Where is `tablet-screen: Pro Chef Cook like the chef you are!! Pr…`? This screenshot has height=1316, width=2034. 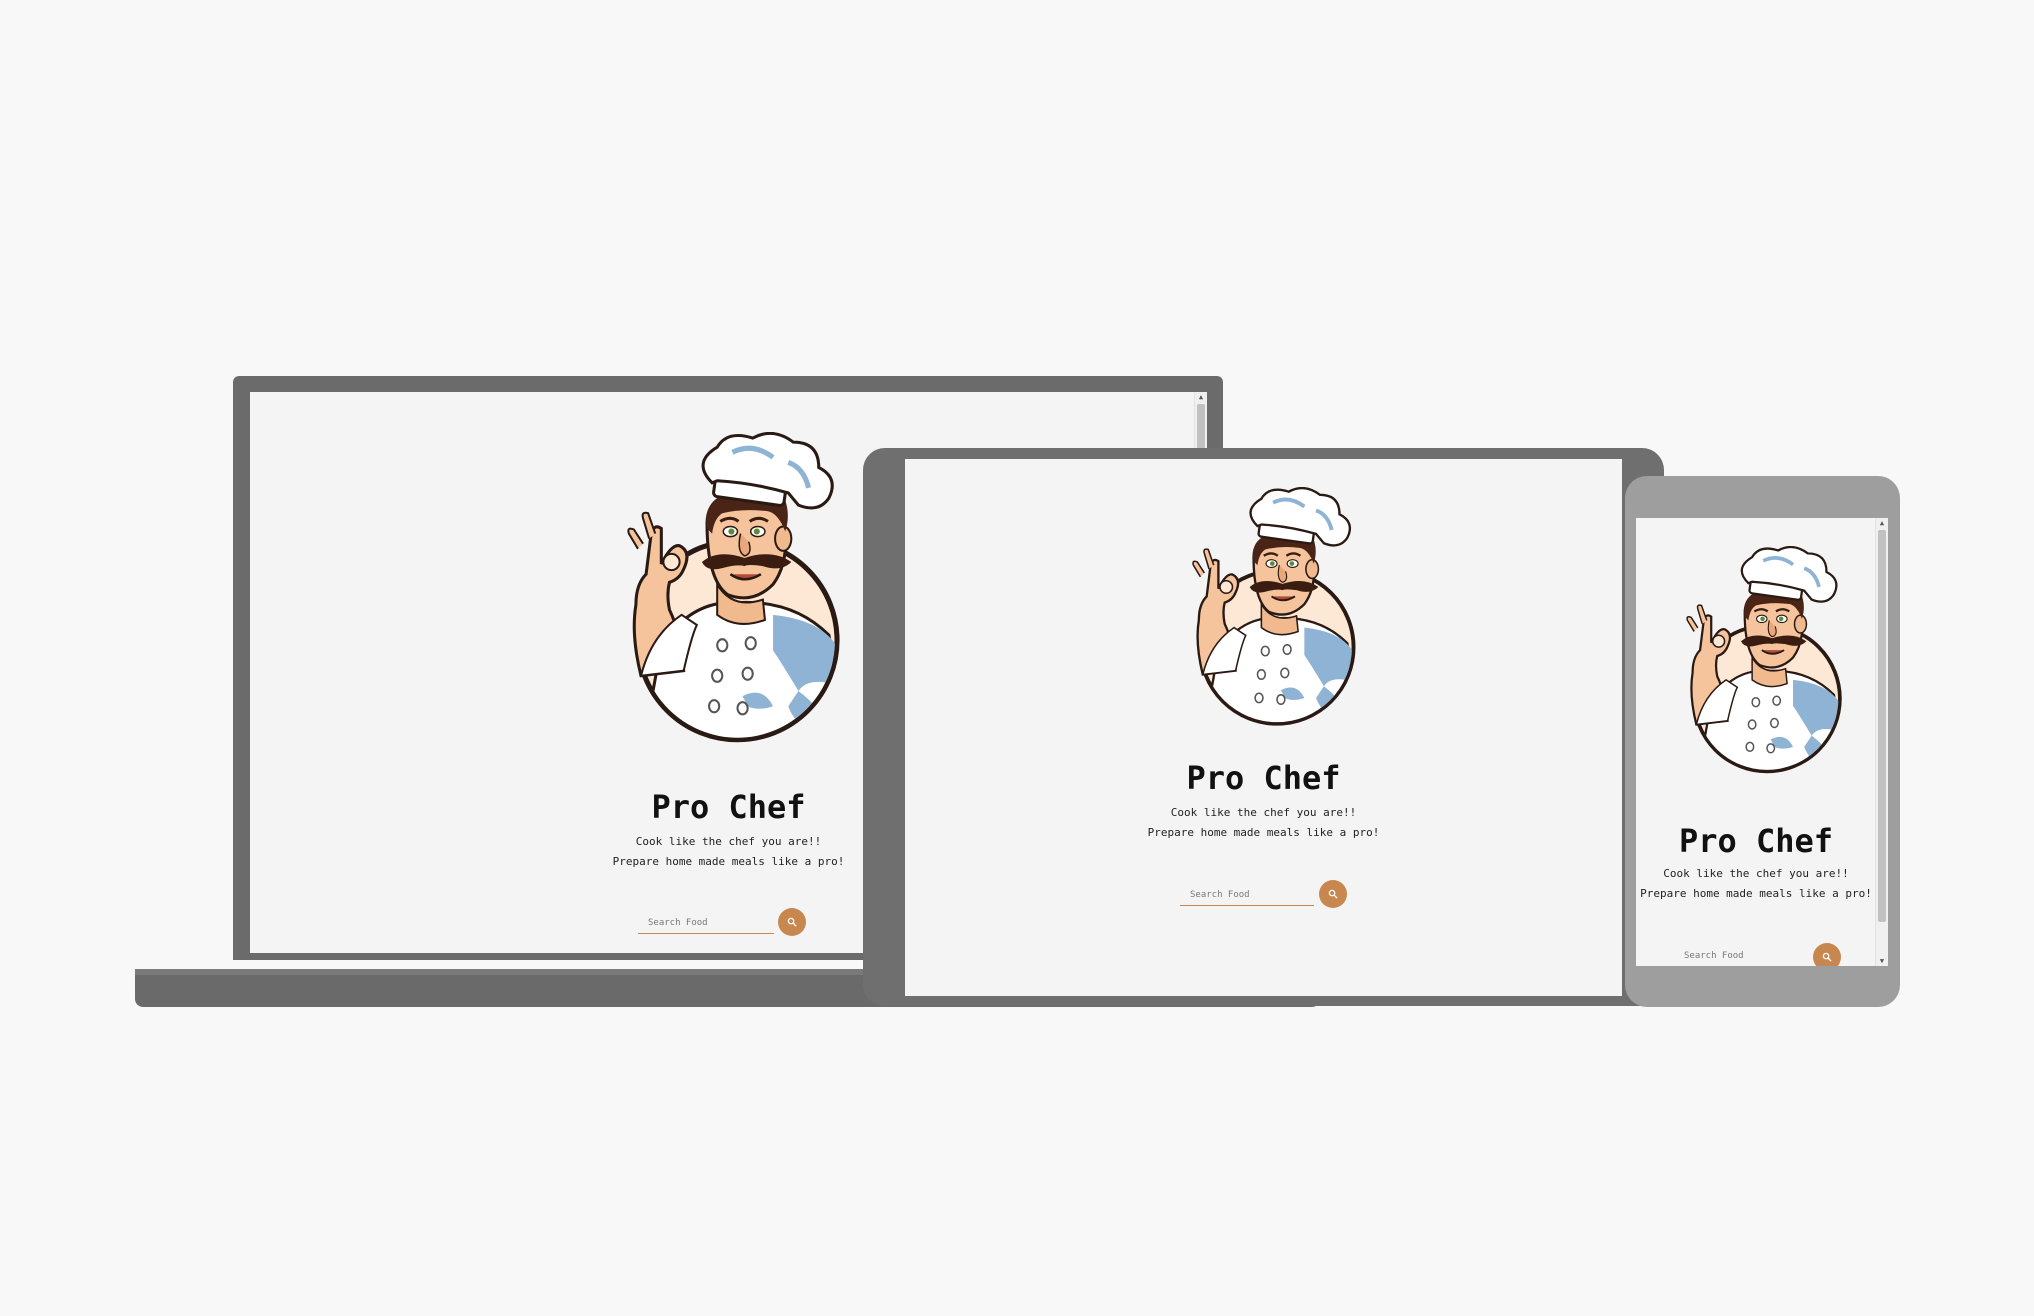
tablet-screen: Pro Chef Cook like the chef you are!! Pr… is located at coordinates (1263, 727).